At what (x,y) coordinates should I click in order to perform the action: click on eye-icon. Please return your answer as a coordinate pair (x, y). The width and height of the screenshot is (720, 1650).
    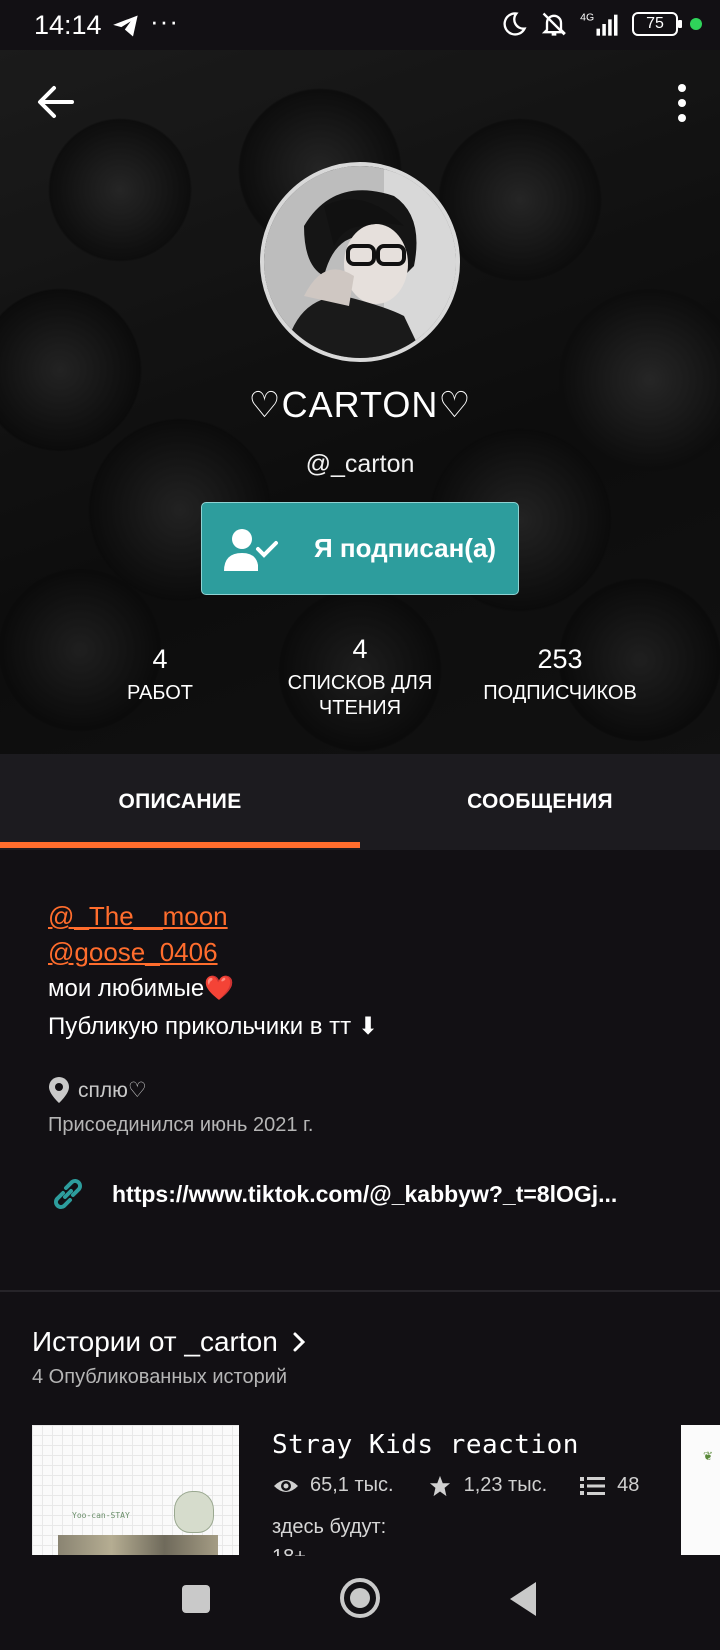
    Looking at the image, I should click on (286, 1485).